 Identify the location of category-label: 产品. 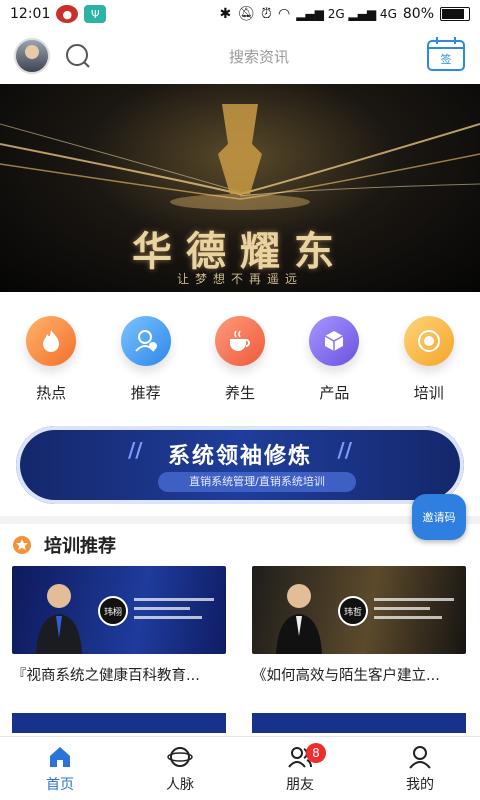
(334, 393).